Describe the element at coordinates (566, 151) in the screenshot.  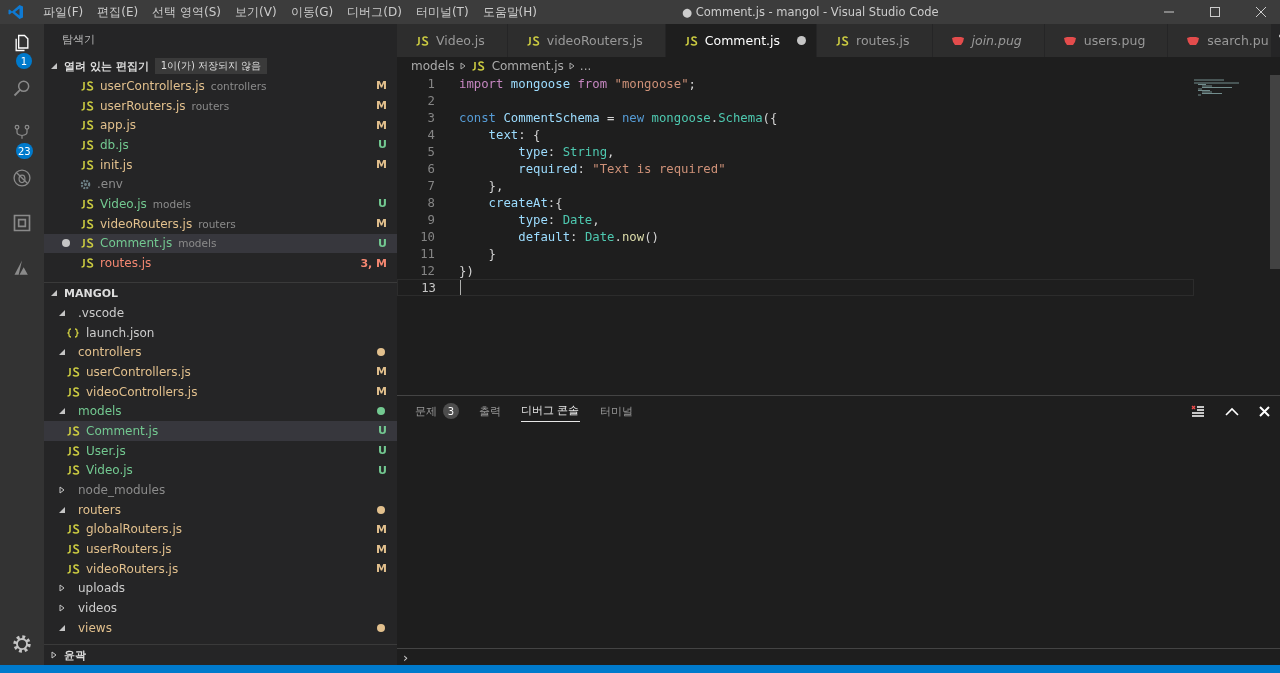
I see `code-line: type: String,` at that location.